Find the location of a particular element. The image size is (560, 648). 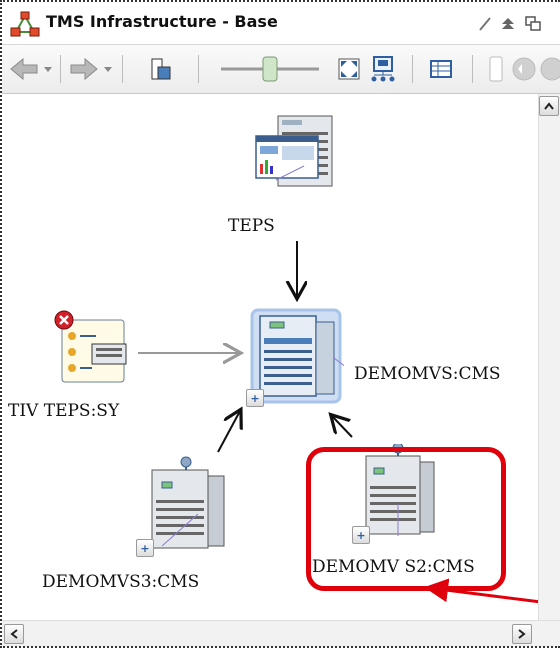

chevron-up-icon is located at coordinates (549, 106).